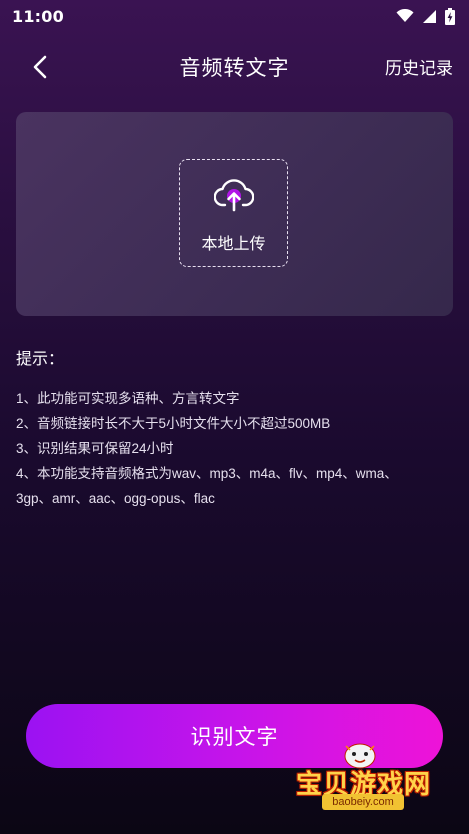 The height and width of the screenshot is (834, 469). What do you see at coordinates (363, 802) in the screenshot?
I see `watermark-url: baobeiy.com` at bounding box center [363, 802].